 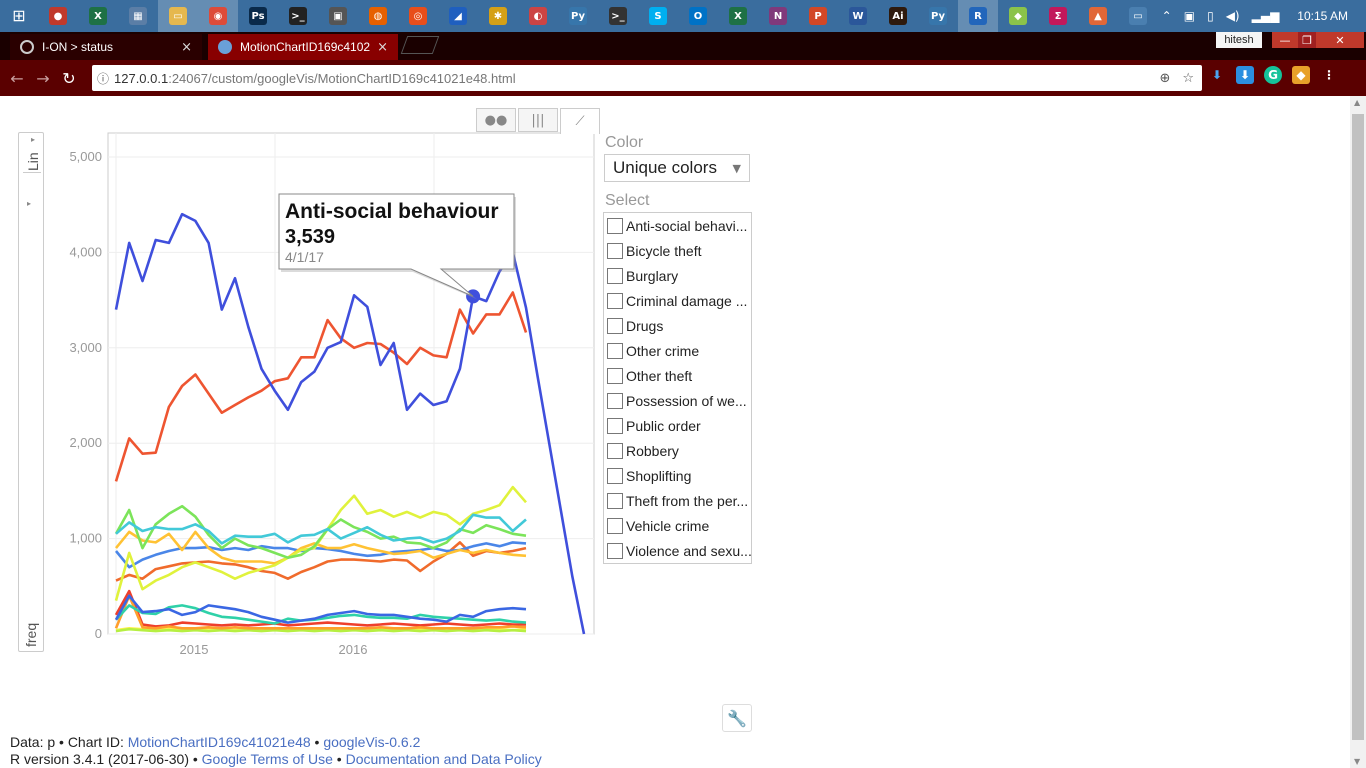 I want to click on r-icon: R, so click(x=978, y=16).